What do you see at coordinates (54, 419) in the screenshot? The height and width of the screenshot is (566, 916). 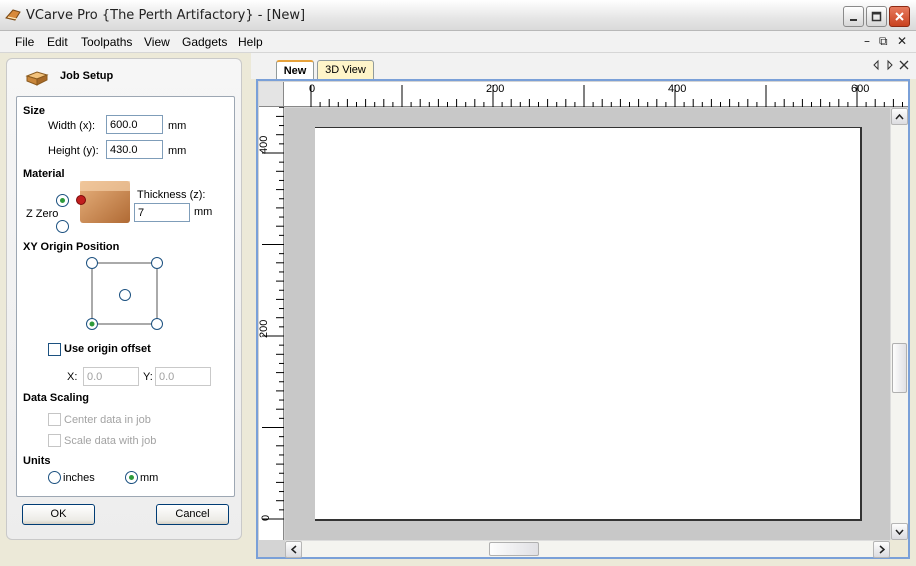 I see `center-data-checkbox` at bounding box center [54, 419].